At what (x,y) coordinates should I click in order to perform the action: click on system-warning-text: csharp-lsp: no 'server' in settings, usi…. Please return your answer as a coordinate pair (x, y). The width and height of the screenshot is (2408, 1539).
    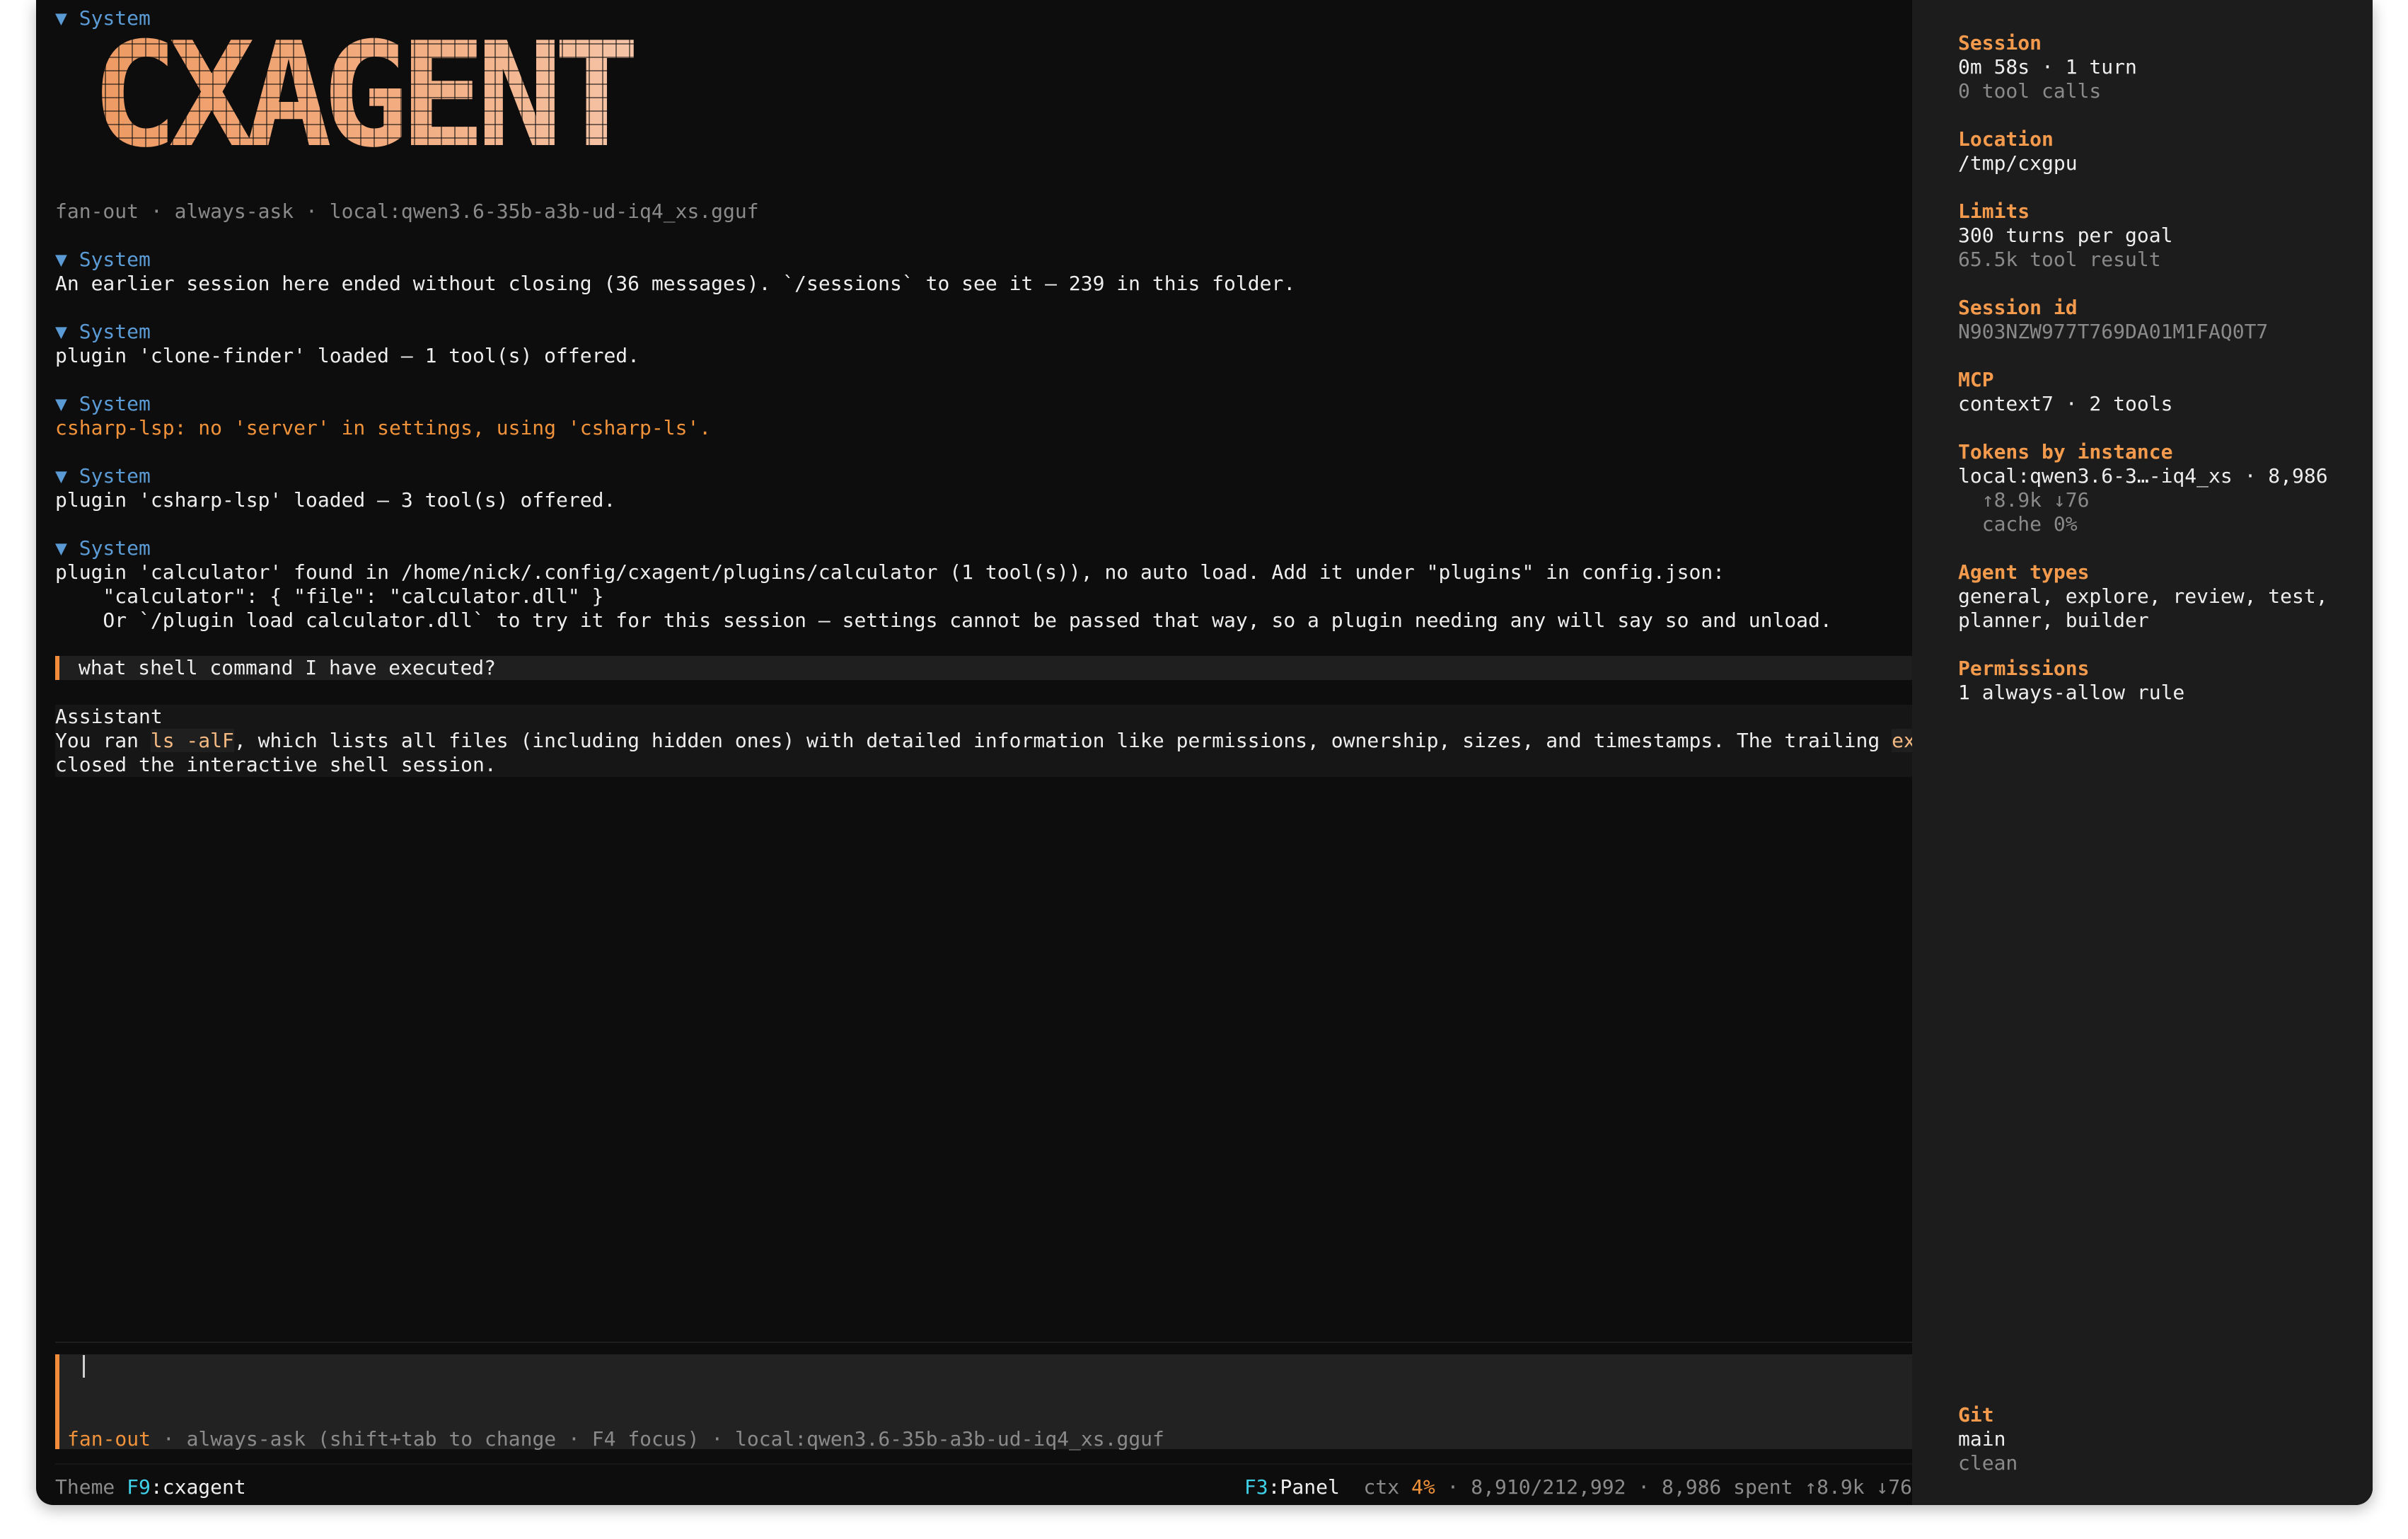
    Looking at the image, I should click on (383, 427).